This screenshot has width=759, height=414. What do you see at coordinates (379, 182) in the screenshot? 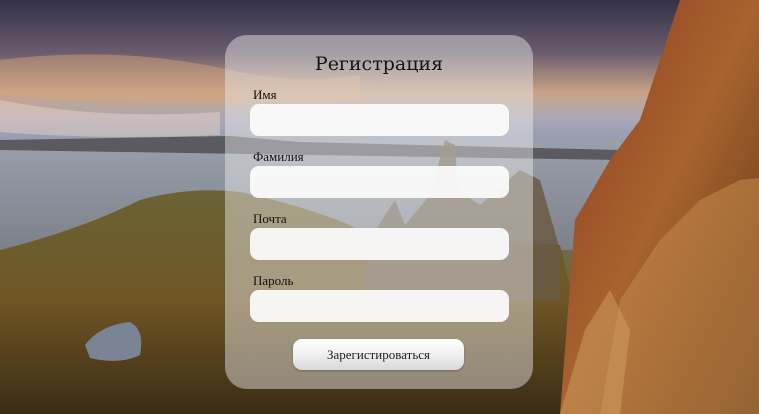
I see `last-name-input` at bounding box center [379, 182].